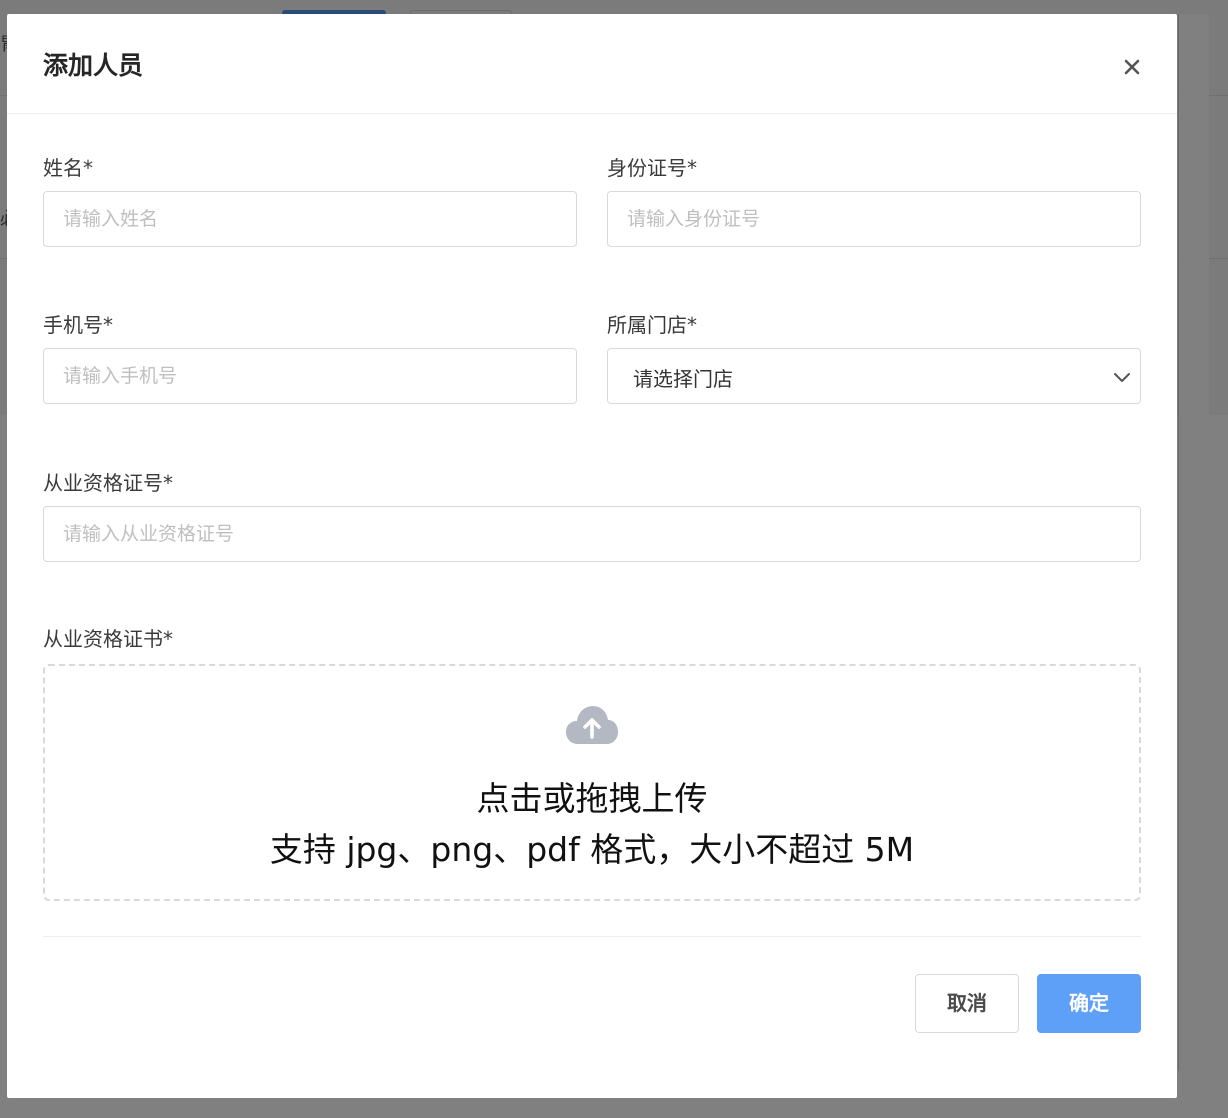  I want to click on id-number-input, so click(874, 219).